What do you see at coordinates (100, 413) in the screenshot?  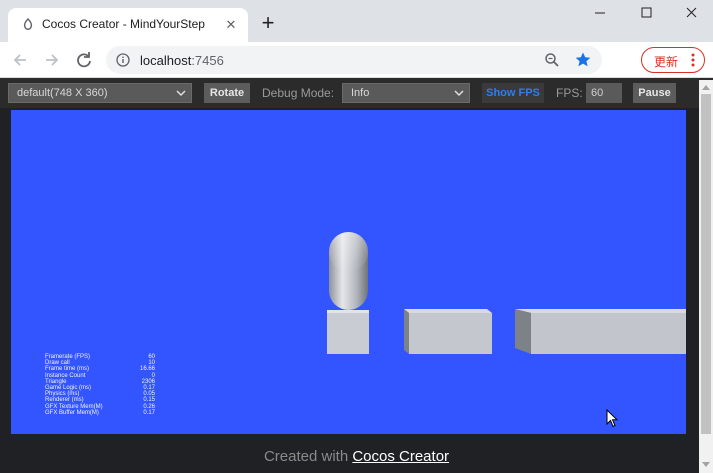 I see `stat-row: GFX Buffer Mem(M) 0.17` at bounding box center [100, 413].